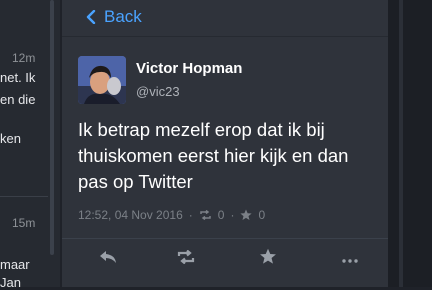  Describe the element at coordinates (24, 223) in the screenshot. I see `background-tweet-time: 15m` at that location.